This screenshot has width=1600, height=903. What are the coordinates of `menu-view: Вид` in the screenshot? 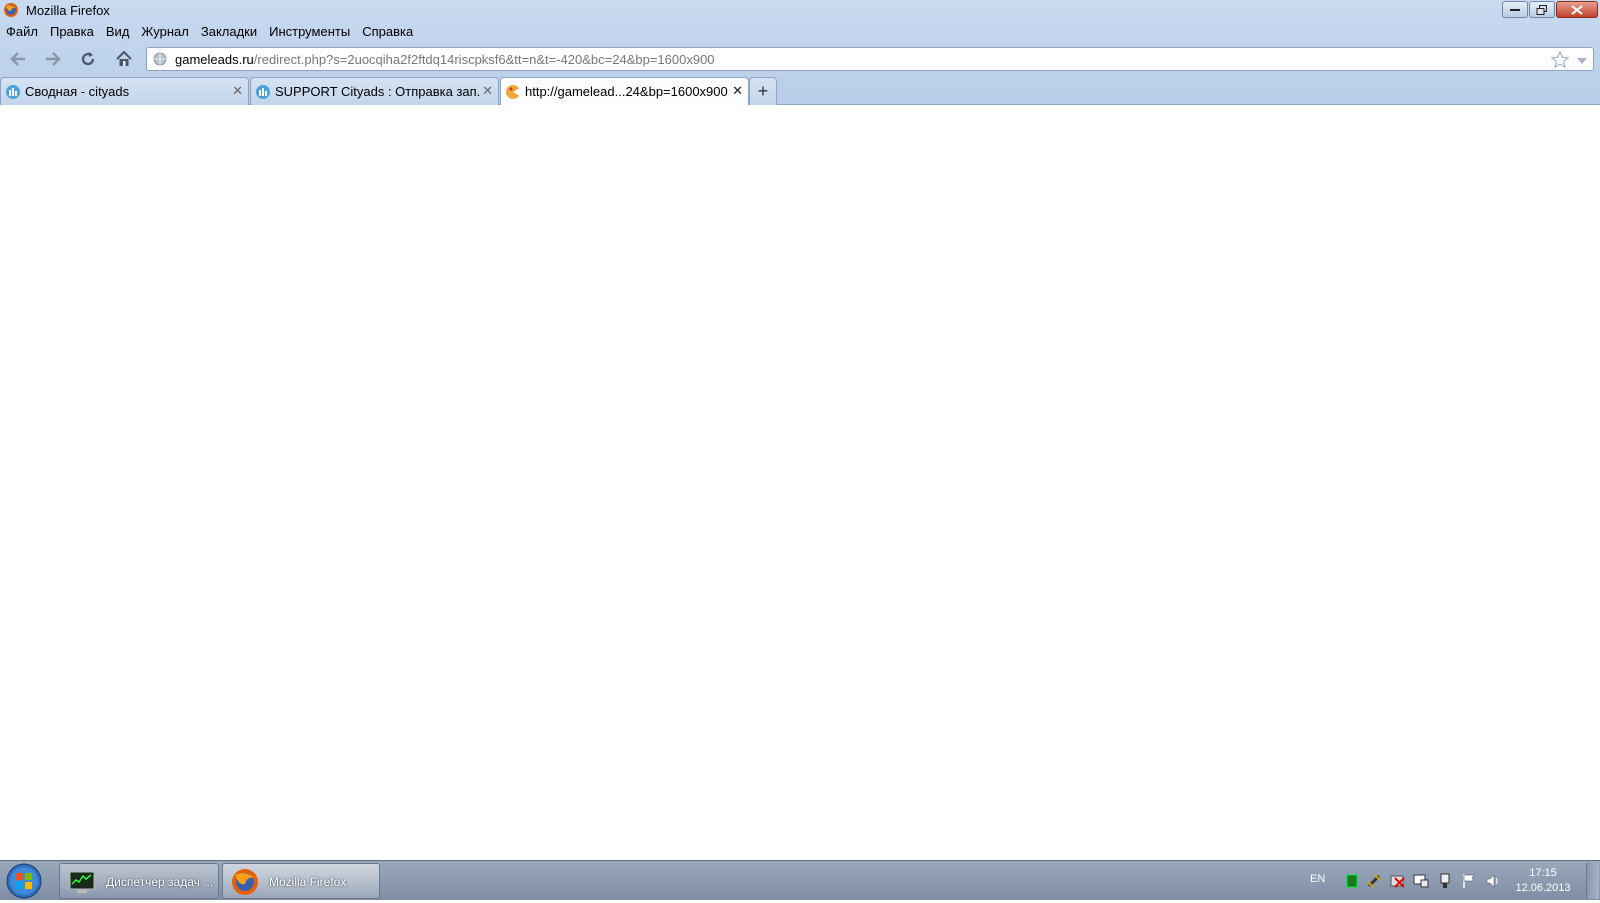 It's located at (118, 31).